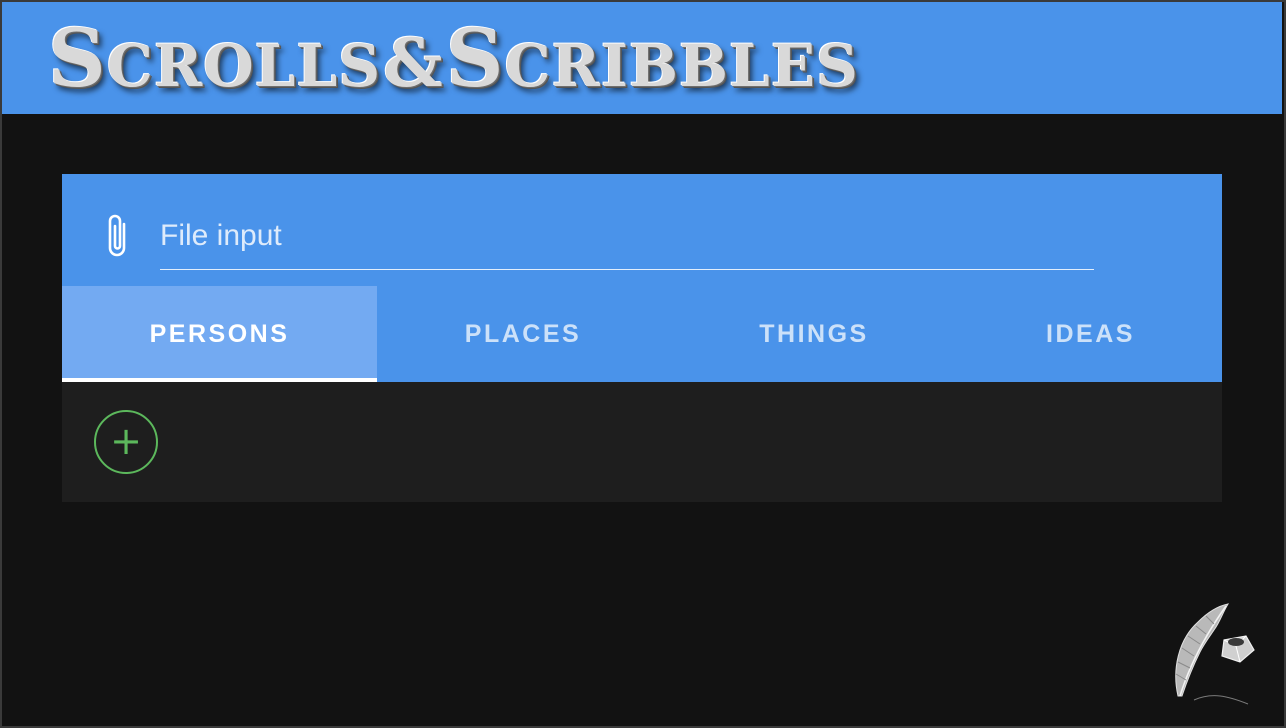  Describe the element at coordinates (1090, 334) in the screenshot. I see `tab-ideas: IDEAS` at that location.